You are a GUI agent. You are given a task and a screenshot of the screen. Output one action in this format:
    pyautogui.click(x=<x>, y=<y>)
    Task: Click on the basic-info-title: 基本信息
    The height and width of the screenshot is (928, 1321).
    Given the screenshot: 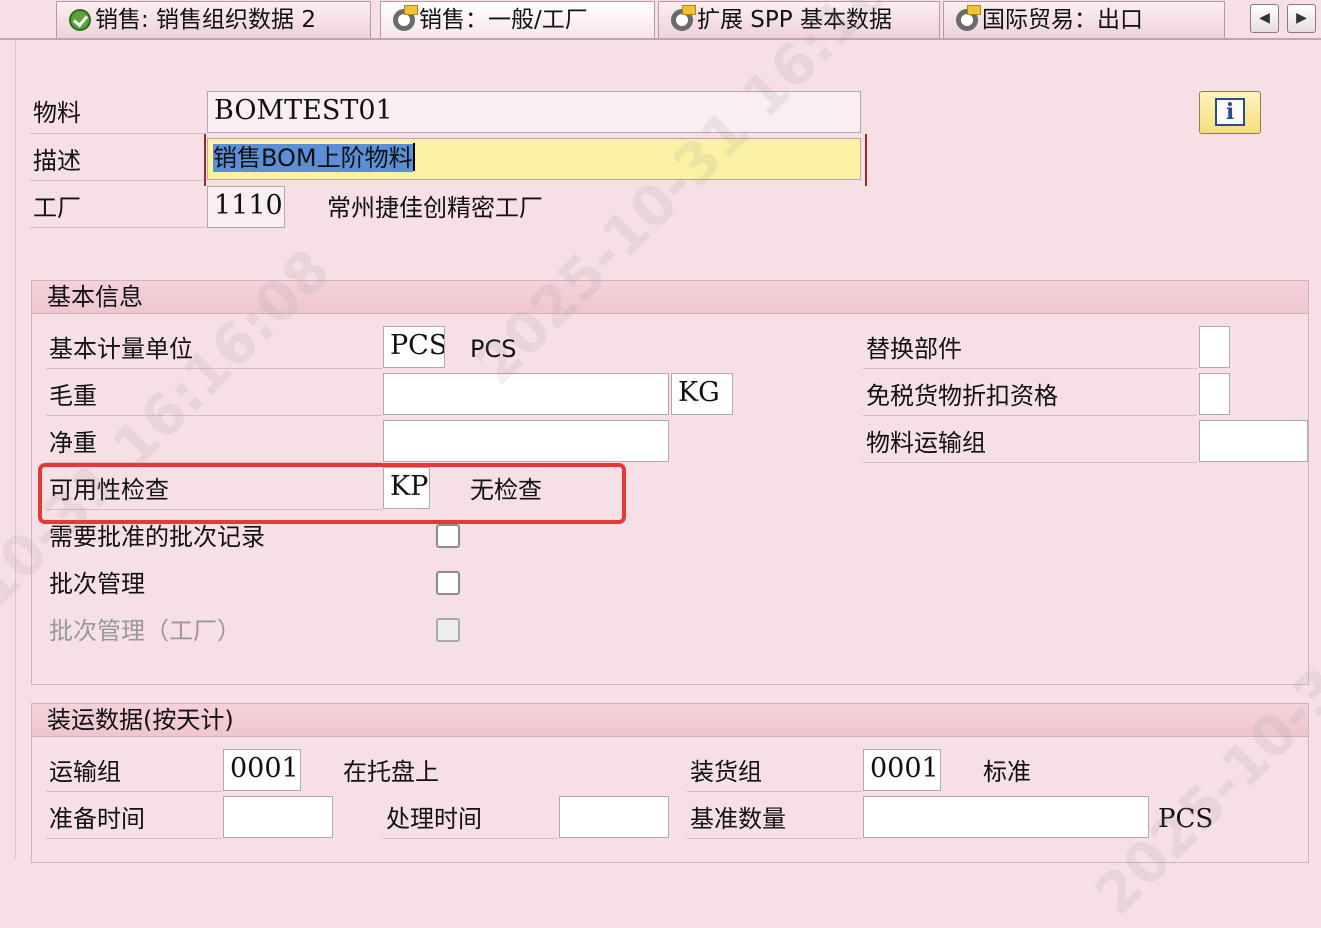 What is the action you would take?
    pyautogui.click(x=670, y=297)
    